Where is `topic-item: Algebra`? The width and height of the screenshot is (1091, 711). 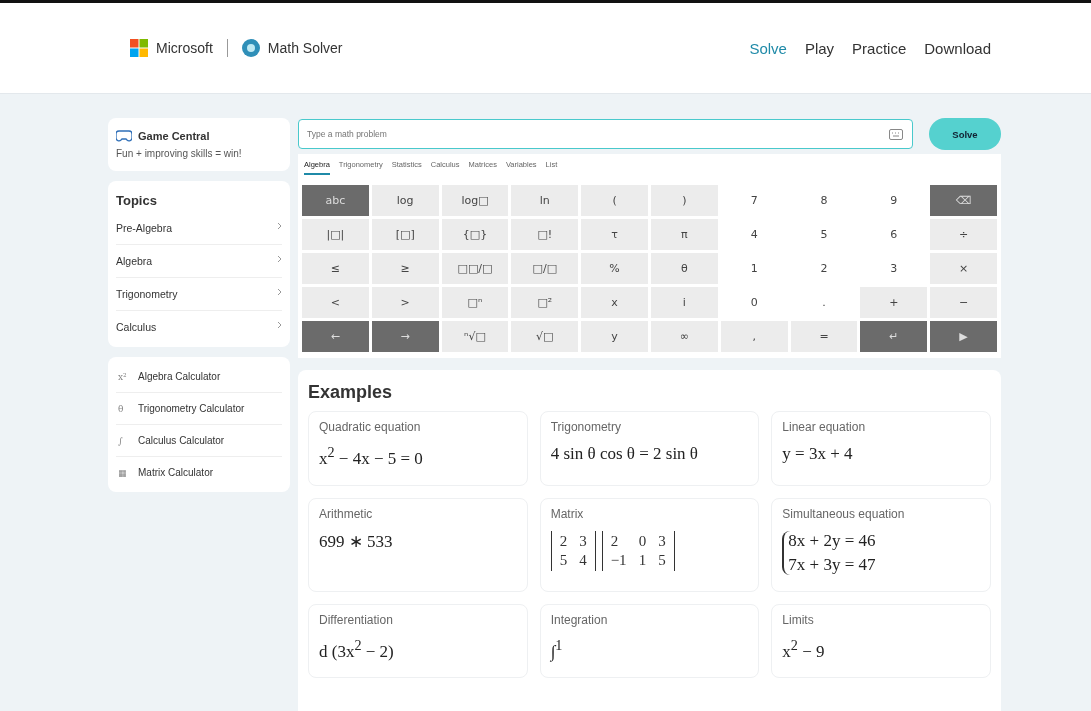
topic-item: Algebra is located at coordinates (199, 261).